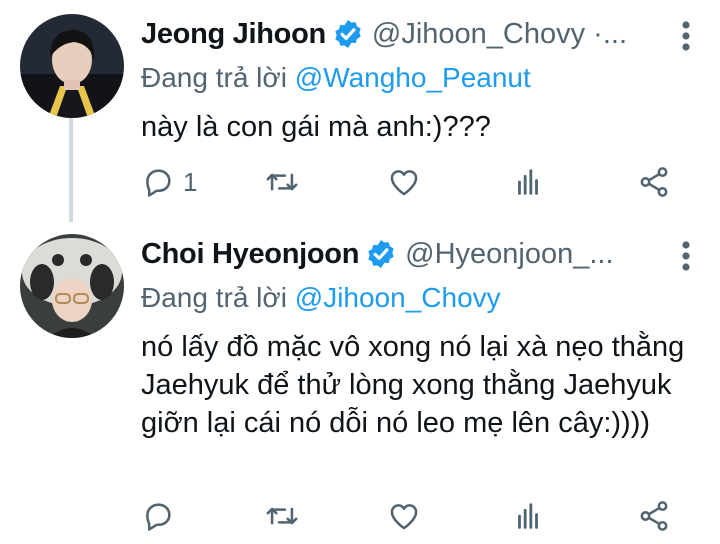 This screenshot has width=720, height=544. I want to click on mention-link: @Wangho_Peanut, so click(413, 77).